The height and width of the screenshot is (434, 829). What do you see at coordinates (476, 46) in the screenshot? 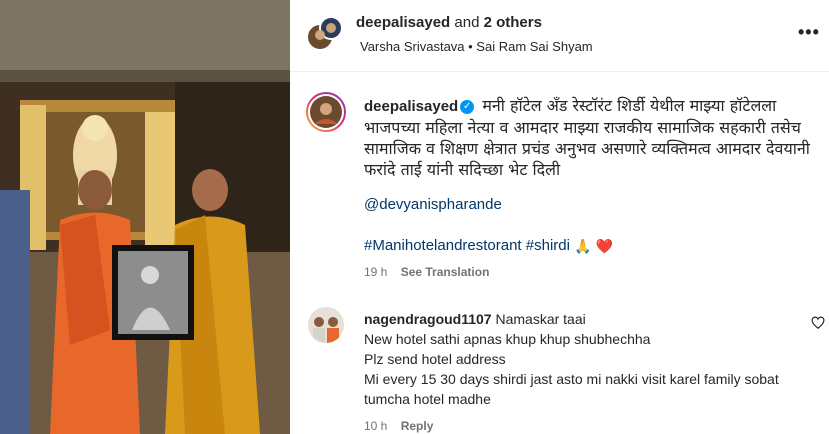
I see `collaborators-line: Varsha Srivastava • Sai Ram Sai Shyam` at bounding box center [476, 46].